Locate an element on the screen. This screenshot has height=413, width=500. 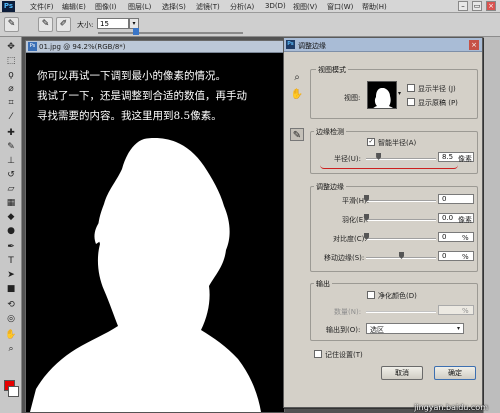
watermark: jingyan.baidu.com is located at coordinates (451, 407).